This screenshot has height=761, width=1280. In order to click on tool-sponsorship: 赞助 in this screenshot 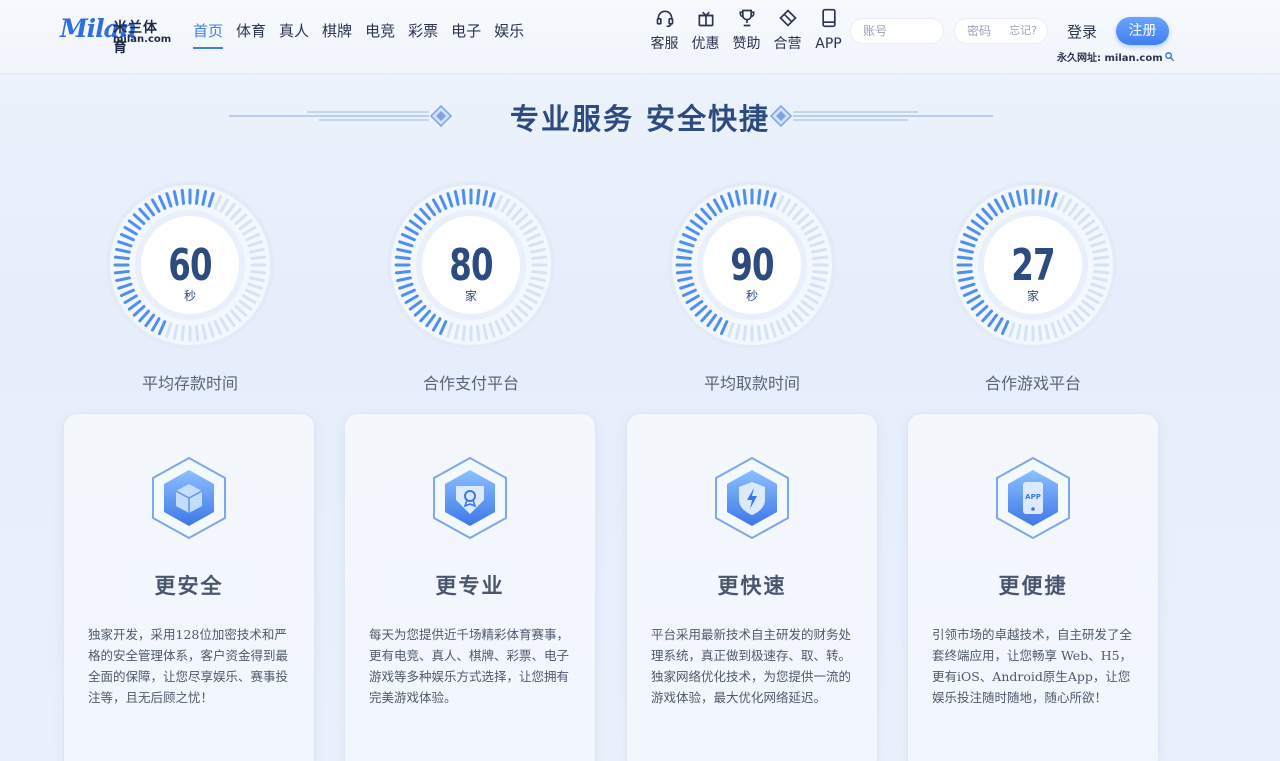, I will do `click(746, 30)`.